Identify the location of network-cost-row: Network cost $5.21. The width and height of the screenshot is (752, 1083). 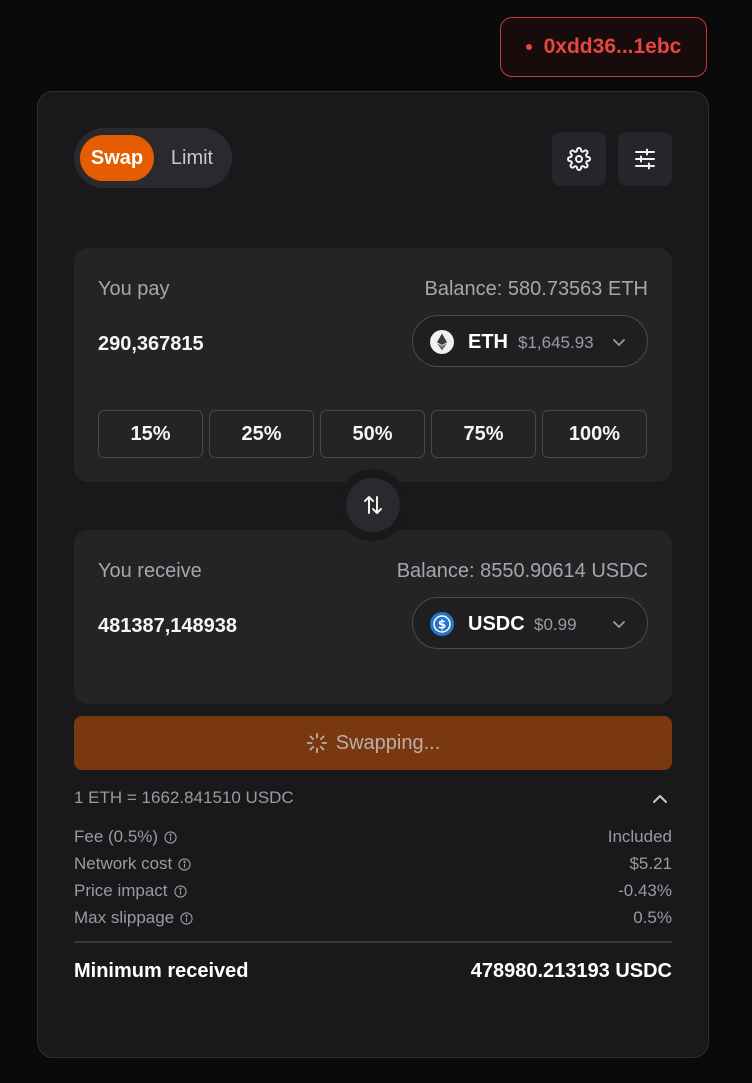
(373, 866).